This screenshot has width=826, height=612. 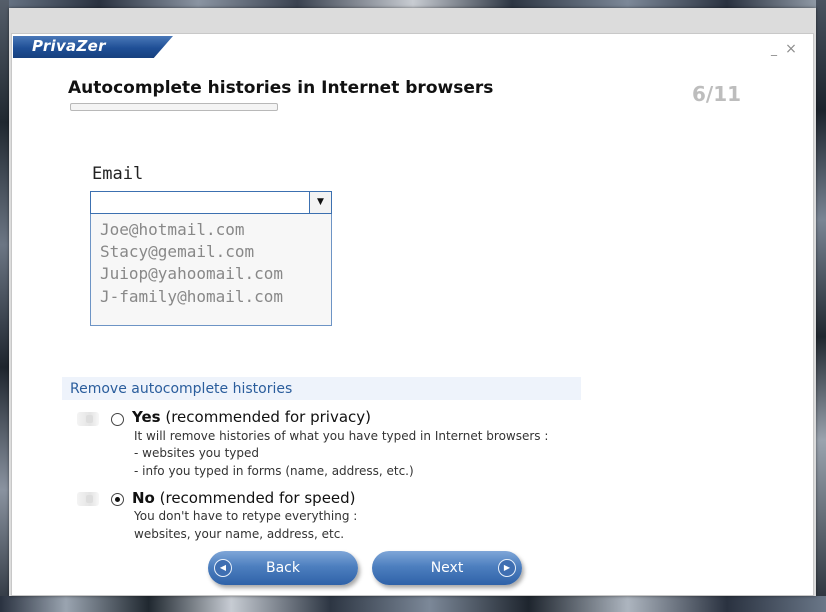 I want to click on back-button: ◀ Back, so click(x=283, y=568).